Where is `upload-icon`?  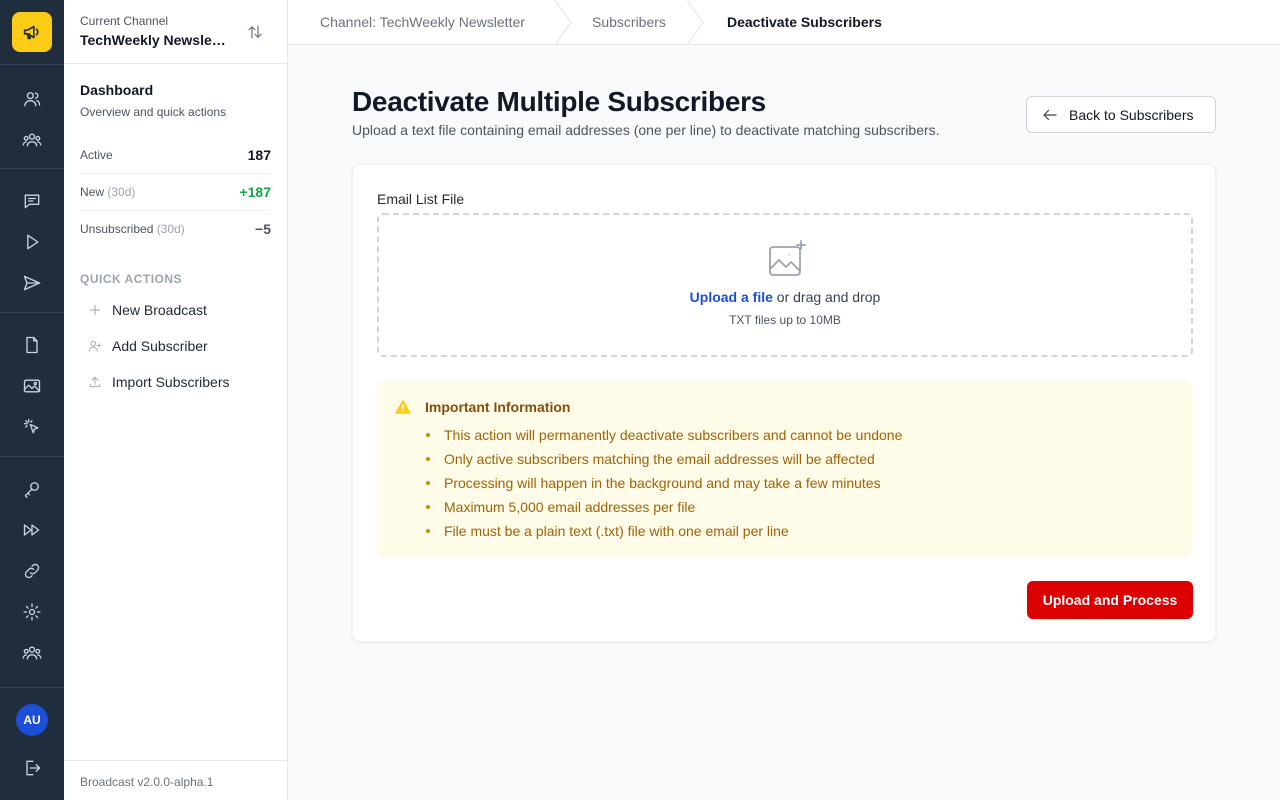
upload-icon is located at coordinates (95, 382).